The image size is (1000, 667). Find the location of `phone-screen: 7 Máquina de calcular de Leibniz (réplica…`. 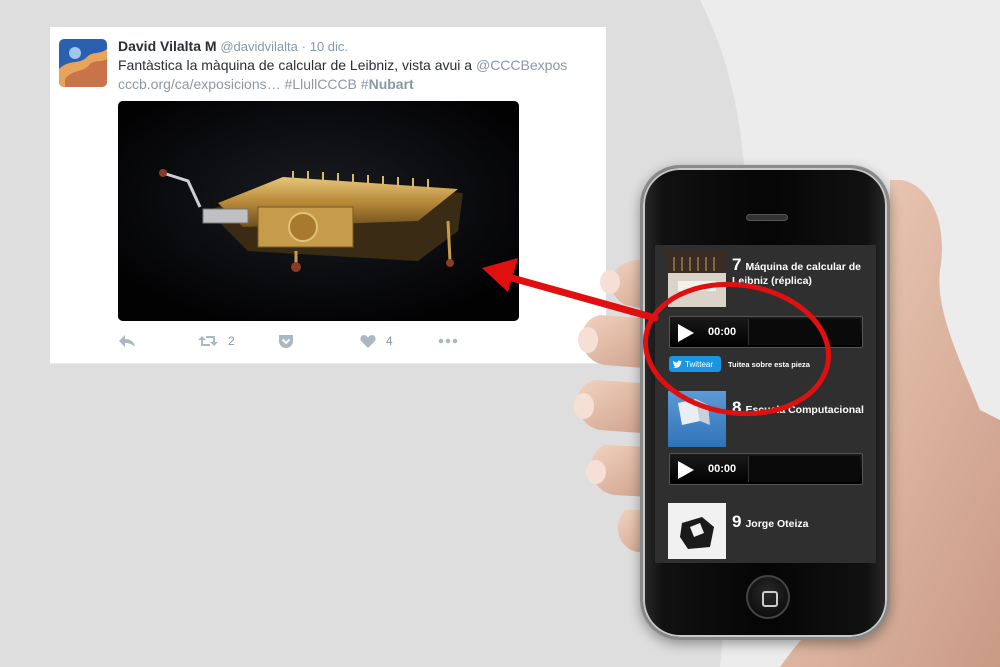

phone-screen: 7 Máquina de calcular de Leibniz (réplica… is located at coordinates (765, 404).